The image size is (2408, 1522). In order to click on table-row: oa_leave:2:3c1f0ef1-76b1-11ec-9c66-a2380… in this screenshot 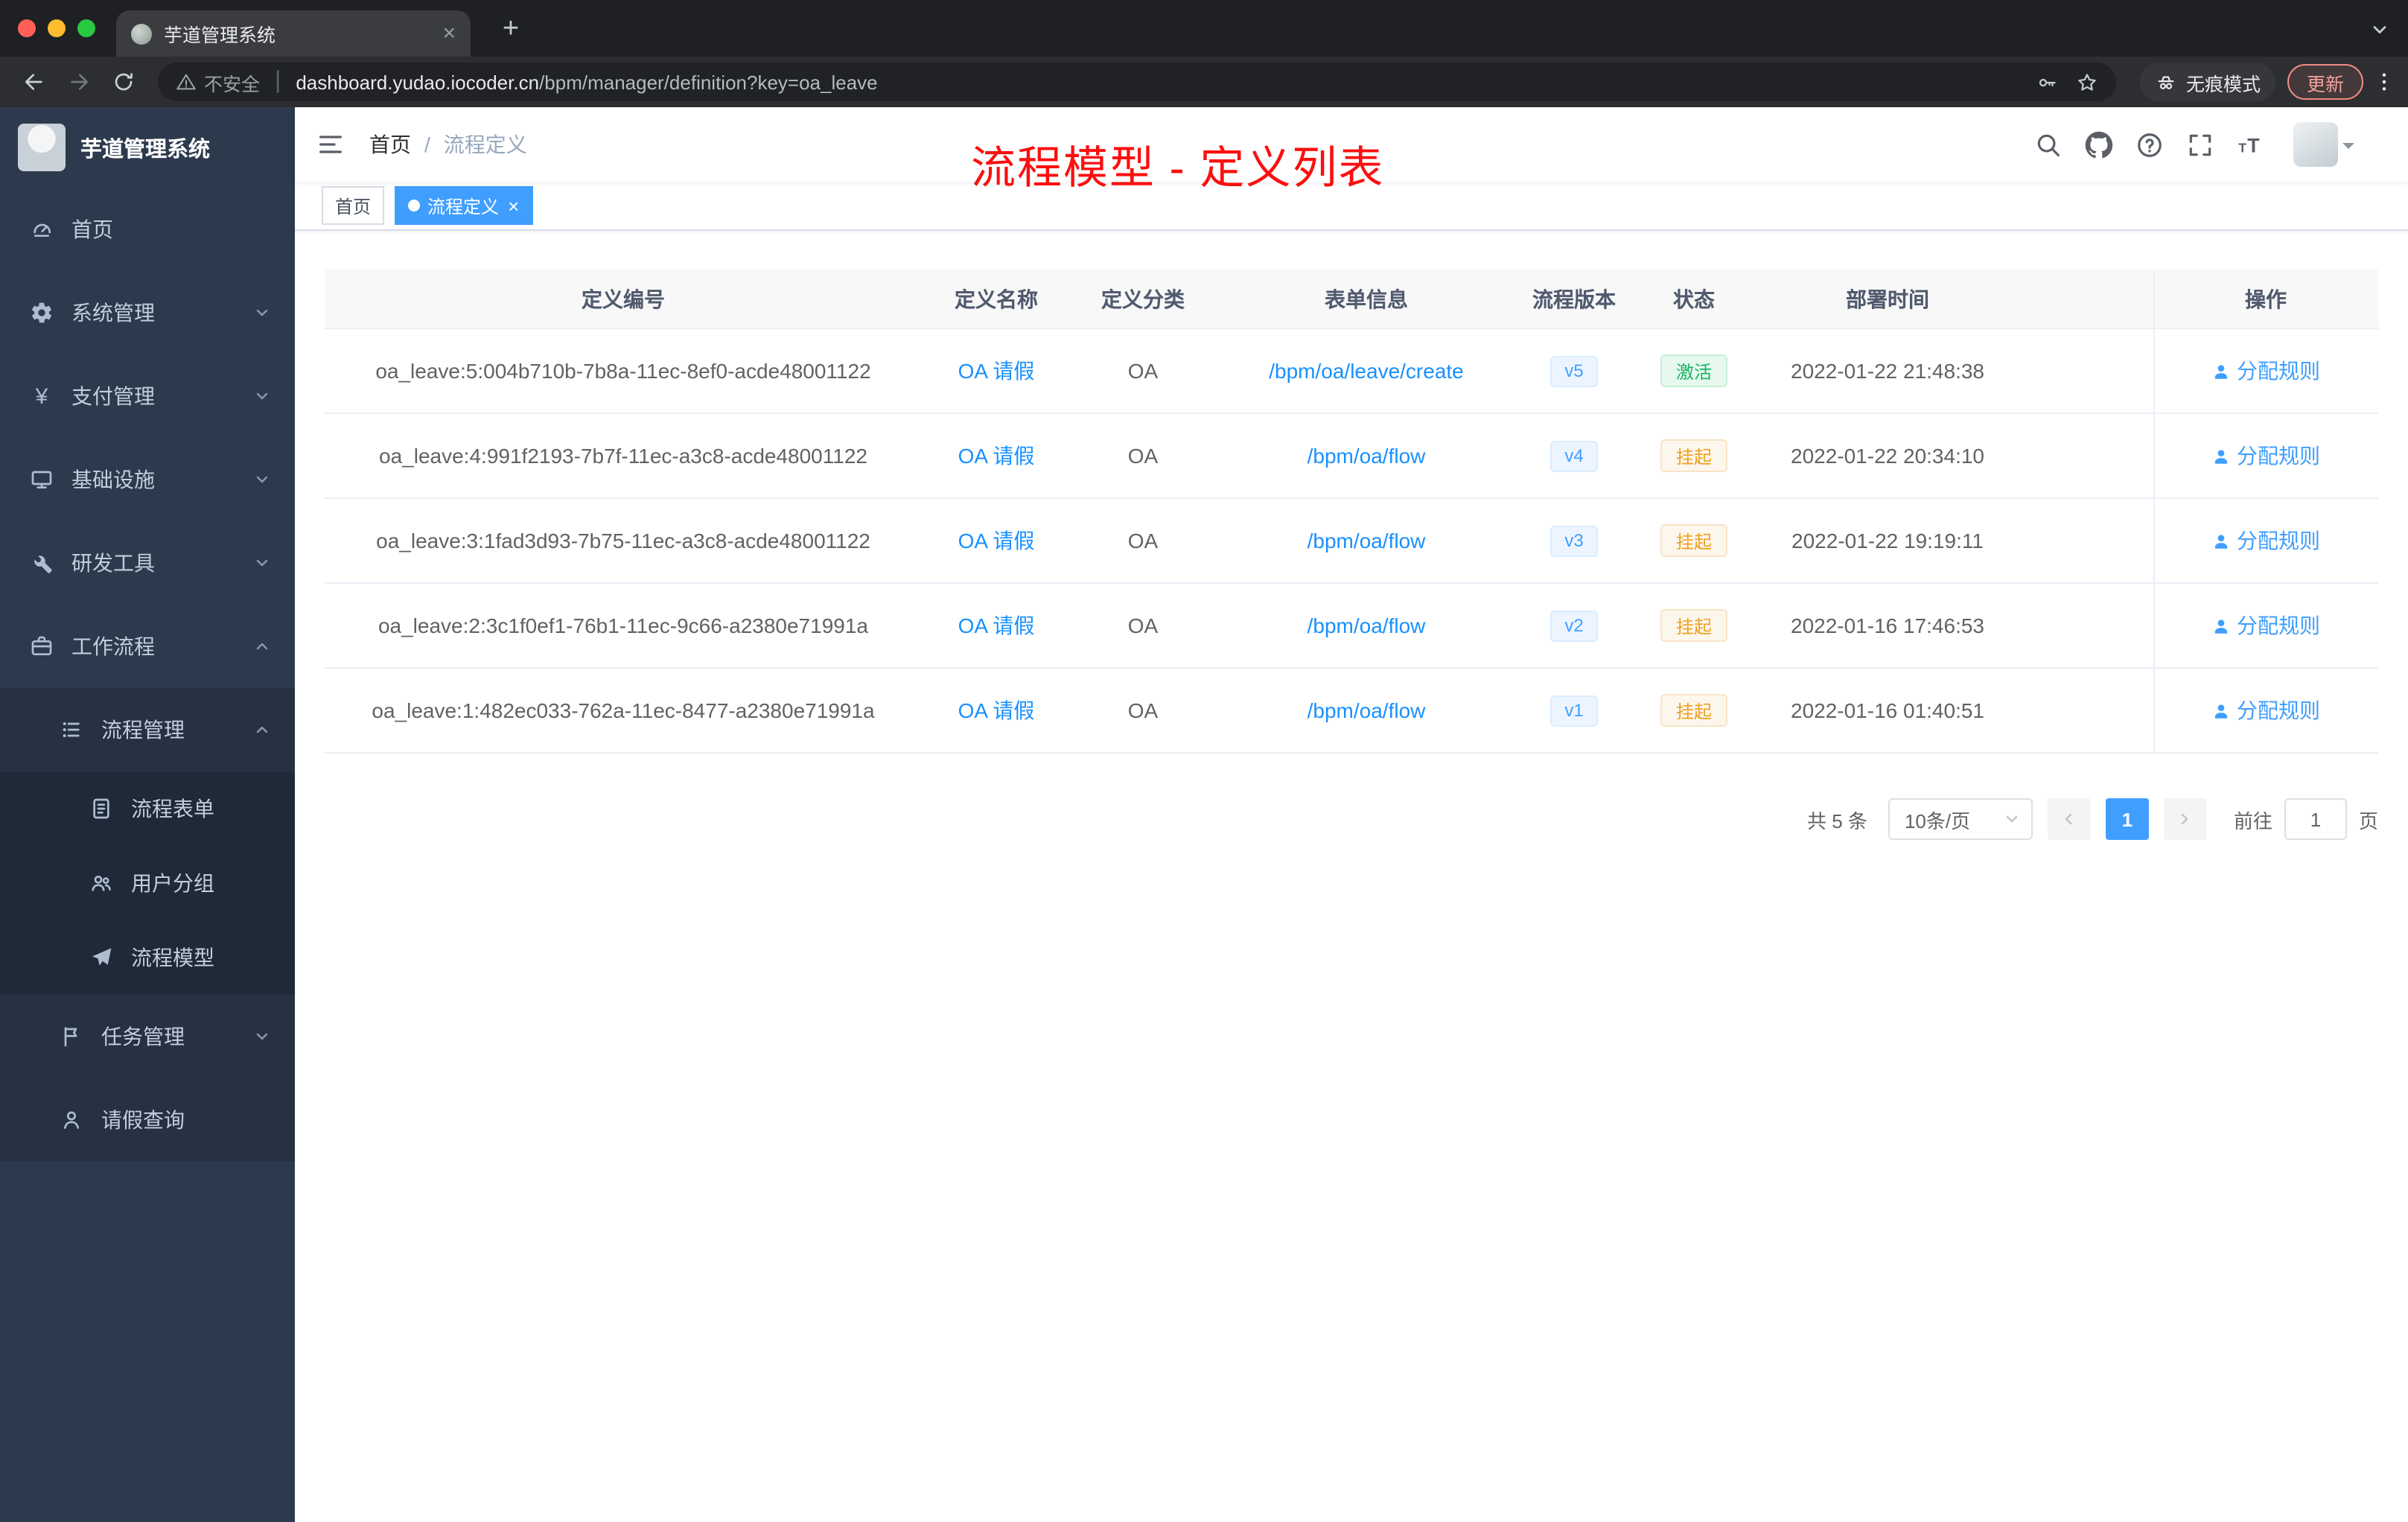, I will do `click(1351, 626)`.